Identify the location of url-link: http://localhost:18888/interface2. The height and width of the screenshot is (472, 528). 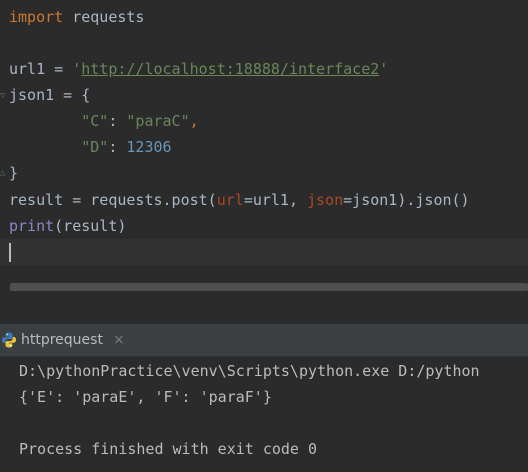
(230, 69).